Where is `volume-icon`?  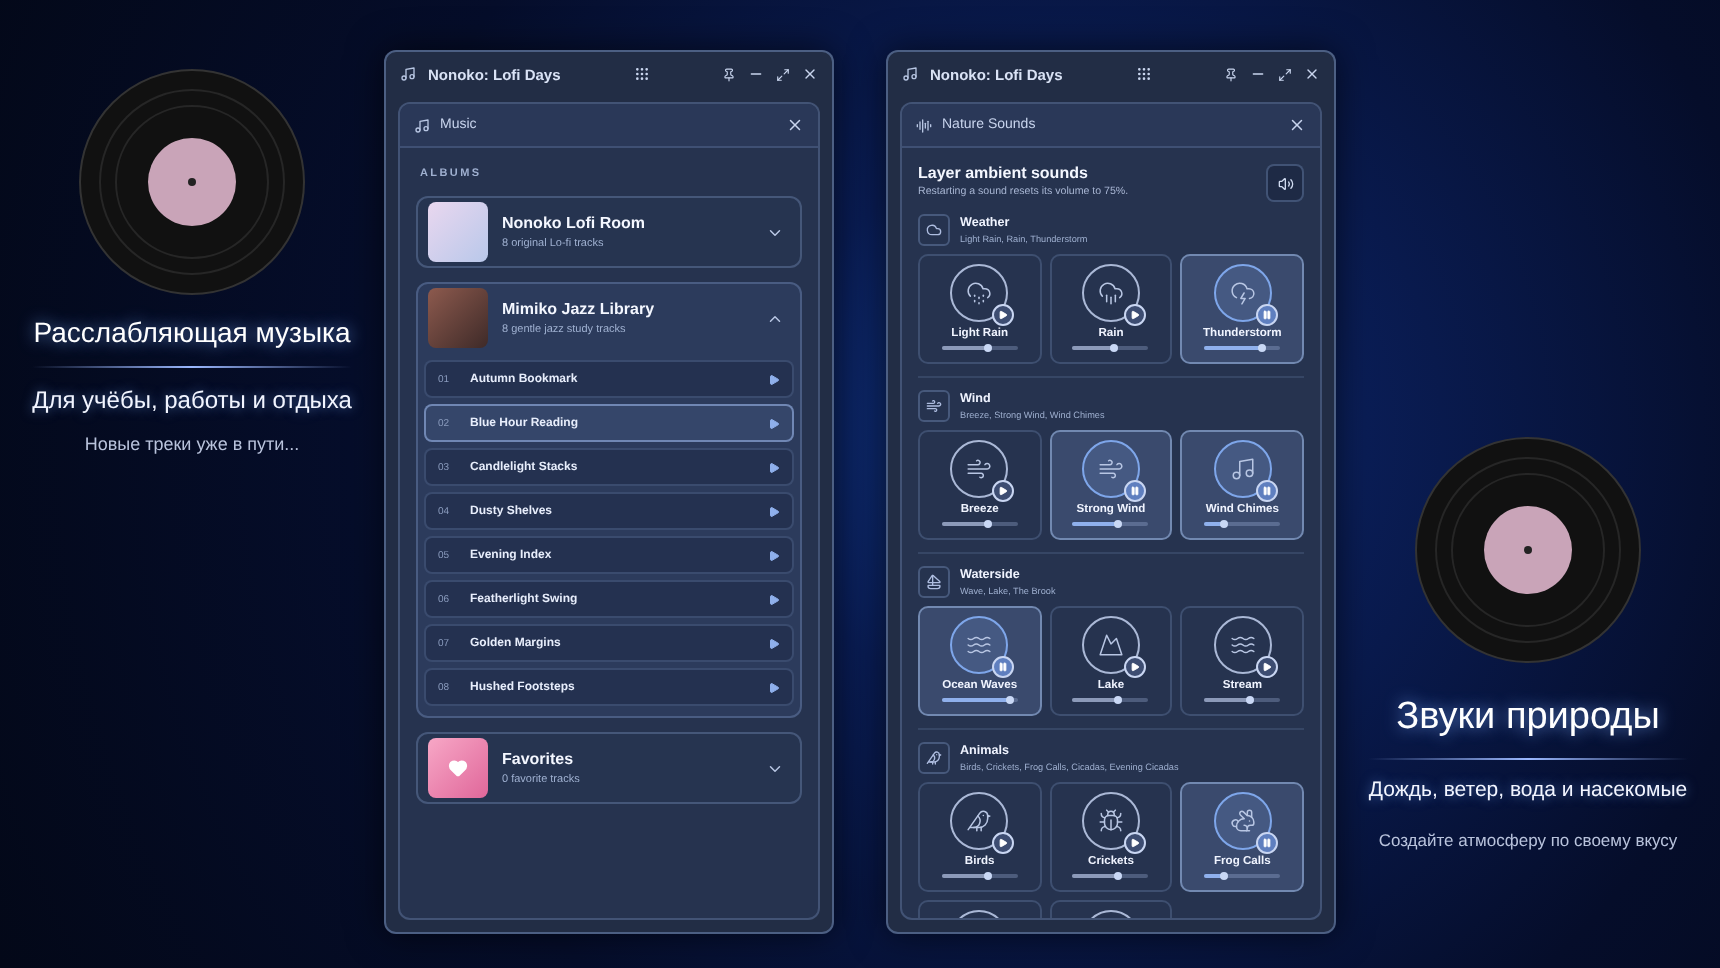
volume-icon is located at coordinates (1285, 183).